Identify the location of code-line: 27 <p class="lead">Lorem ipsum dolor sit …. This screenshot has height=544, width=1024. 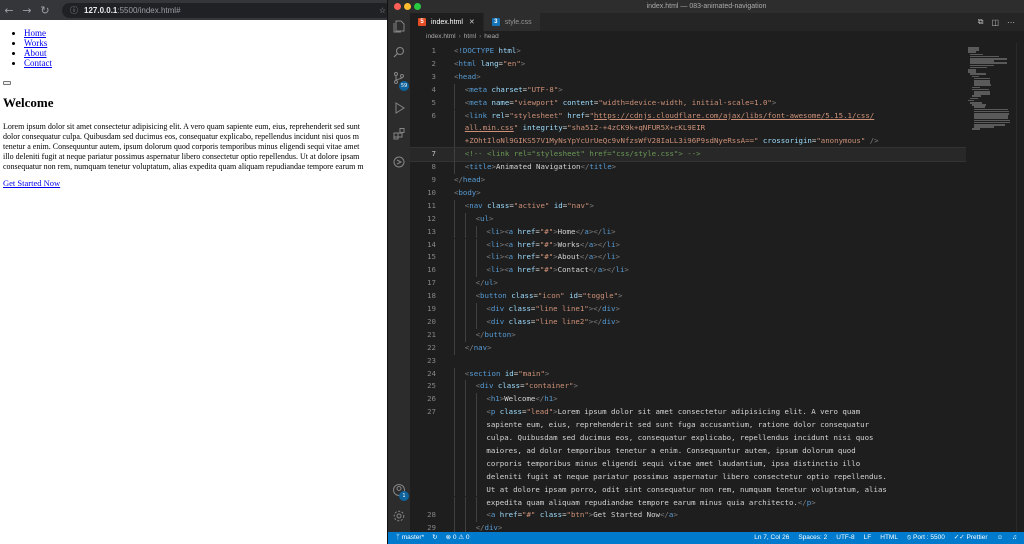
(688, 413).